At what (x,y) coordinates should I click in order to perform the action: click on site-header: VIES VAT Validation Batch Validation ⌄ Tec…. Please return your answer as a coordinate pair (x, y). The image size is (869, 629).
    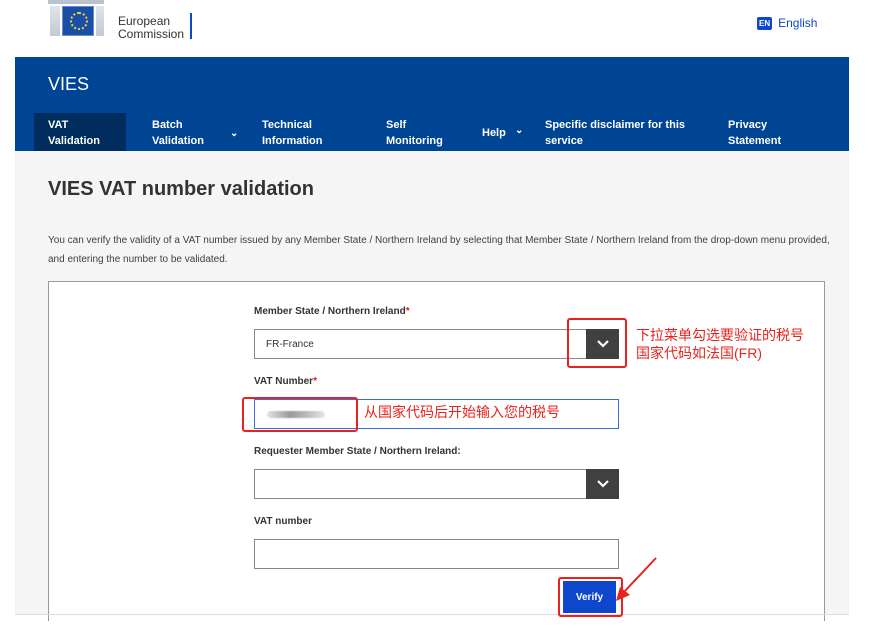
    Looking at the image, I should click on (432, 104).